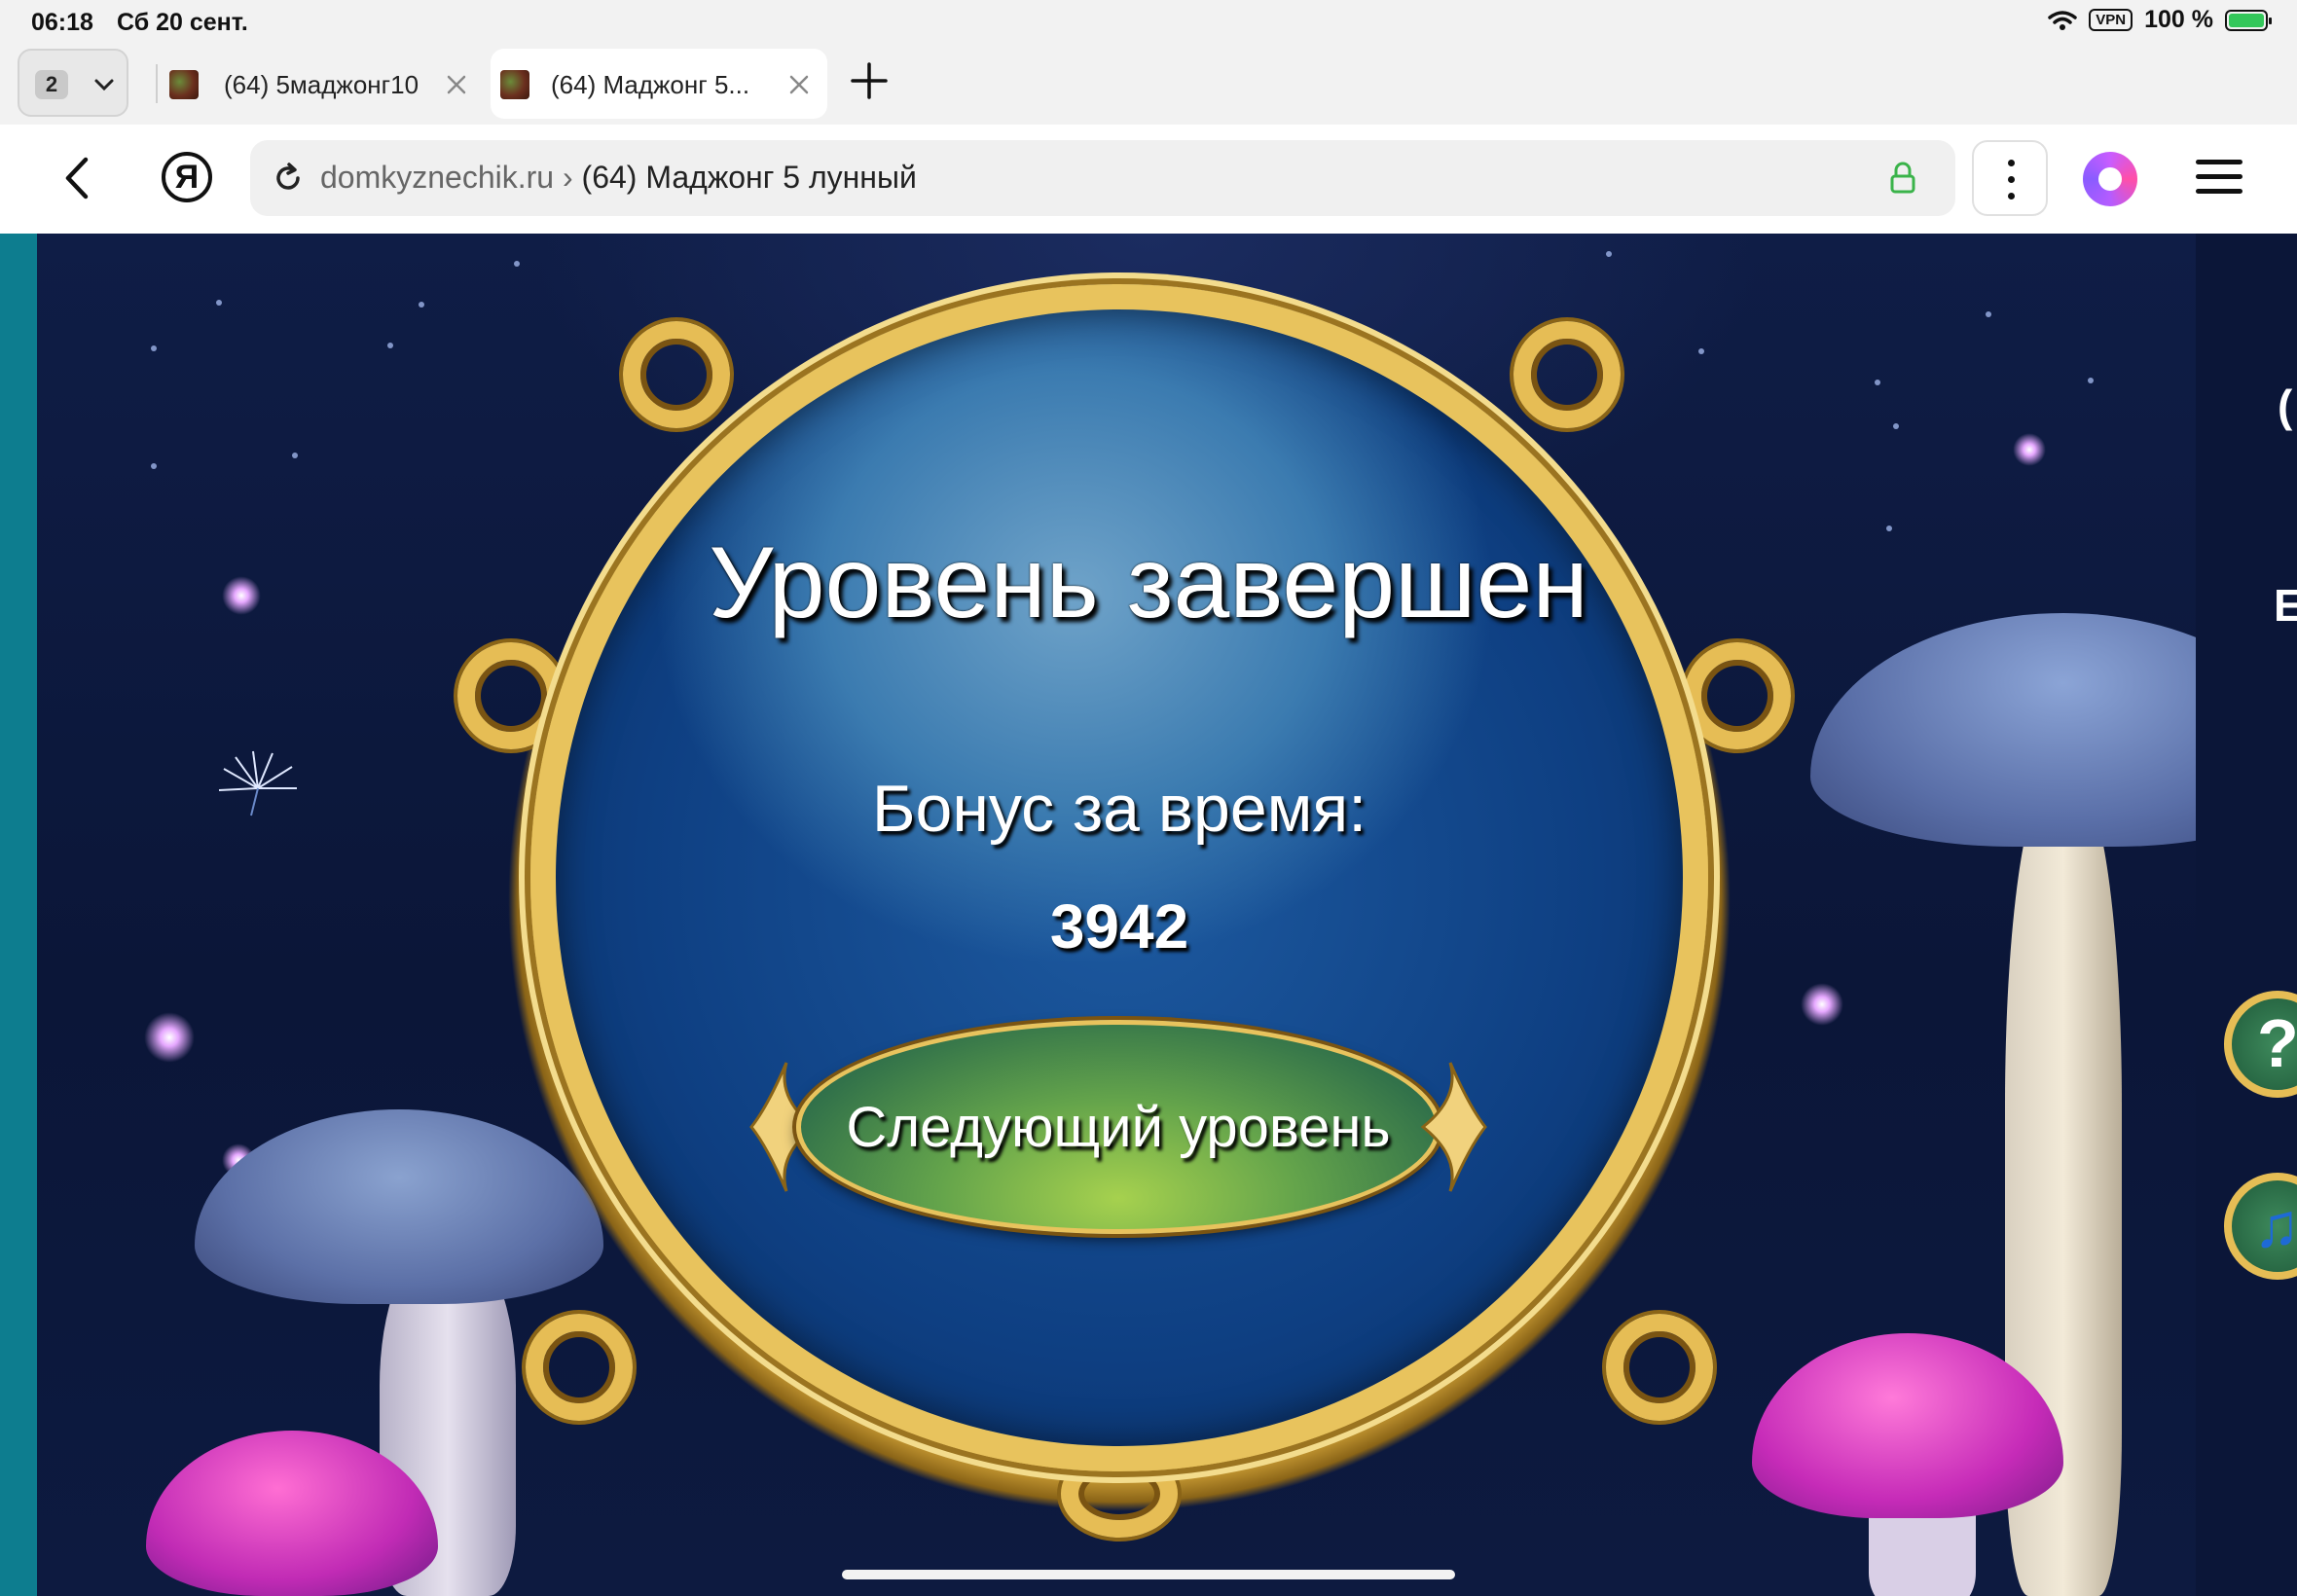  Describe the element at coordinates (78, 178) in the screenshot. I see `back-arrow-icon` at that location.